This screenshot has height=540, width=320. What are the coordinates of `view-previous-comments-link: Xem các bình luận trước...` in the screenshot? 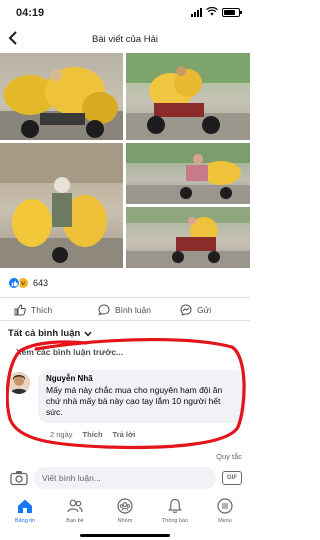 It's located at (69, 352).